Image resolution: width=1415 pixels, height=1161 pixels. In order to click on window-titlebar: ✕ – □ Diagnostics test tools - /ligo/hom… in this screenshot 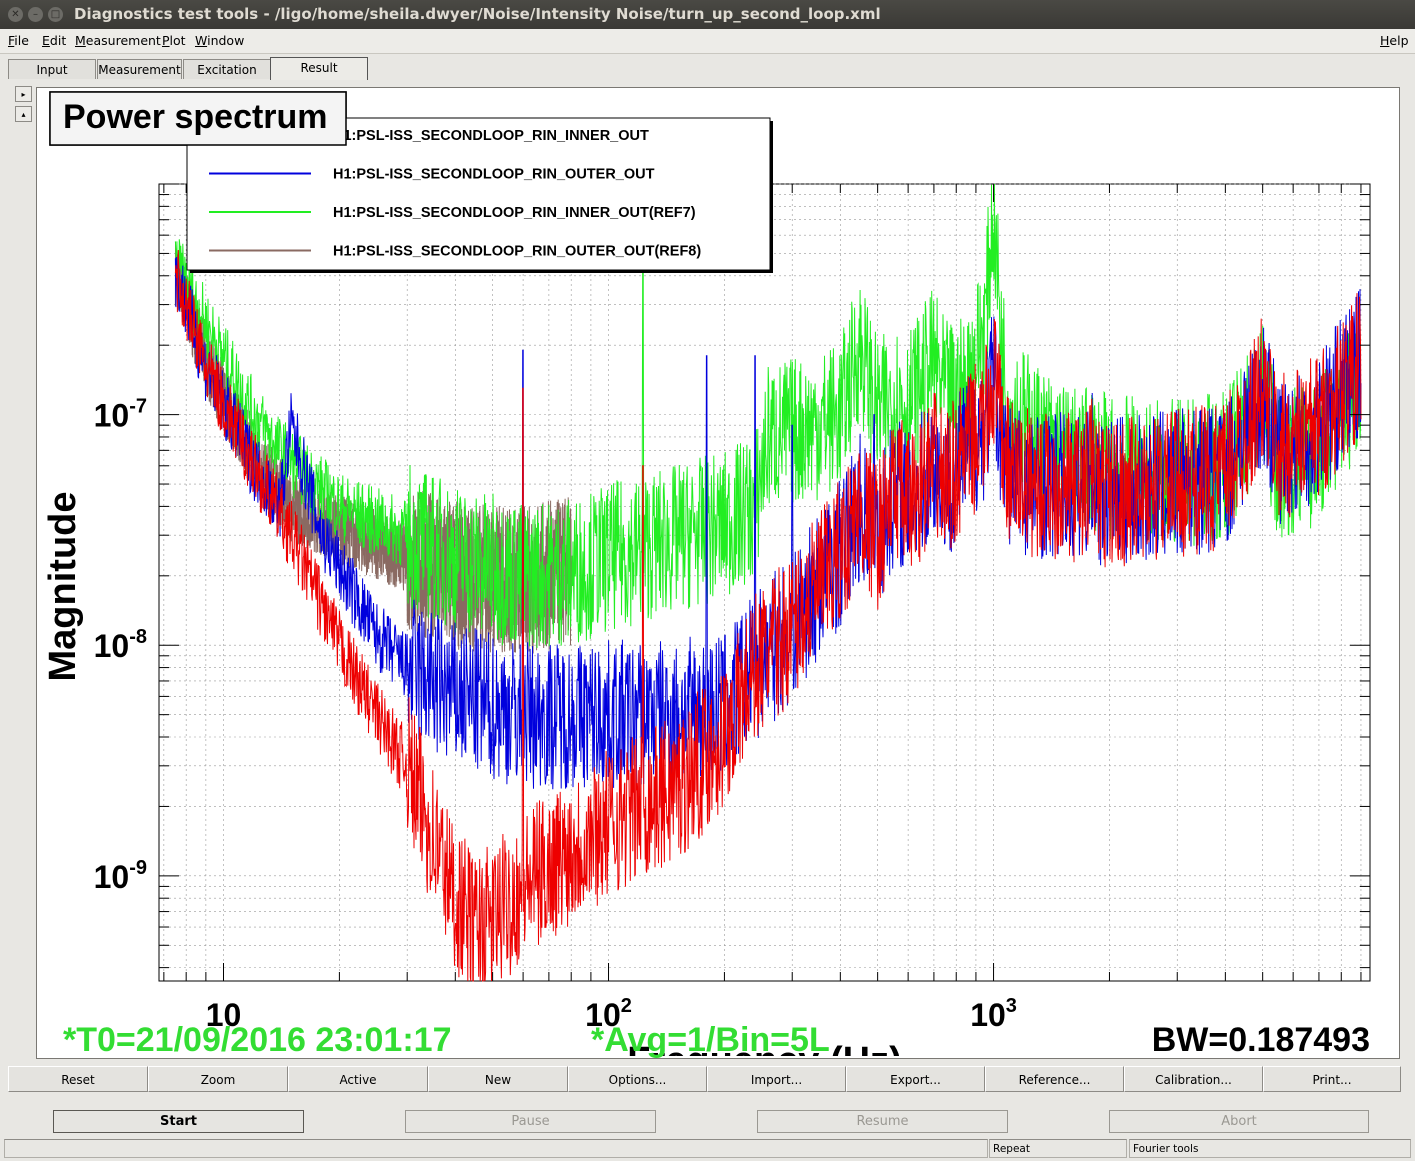, I will do `click(707, 14)`.